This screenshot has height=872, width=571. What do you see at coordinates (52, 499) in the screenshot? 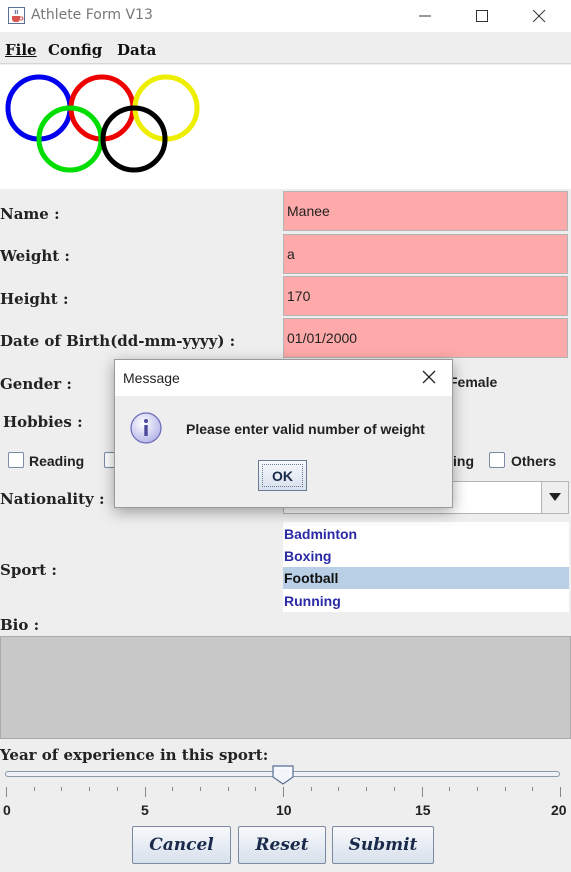
I see `nationality-label: Nationality :` at bounding box center [52, 499].